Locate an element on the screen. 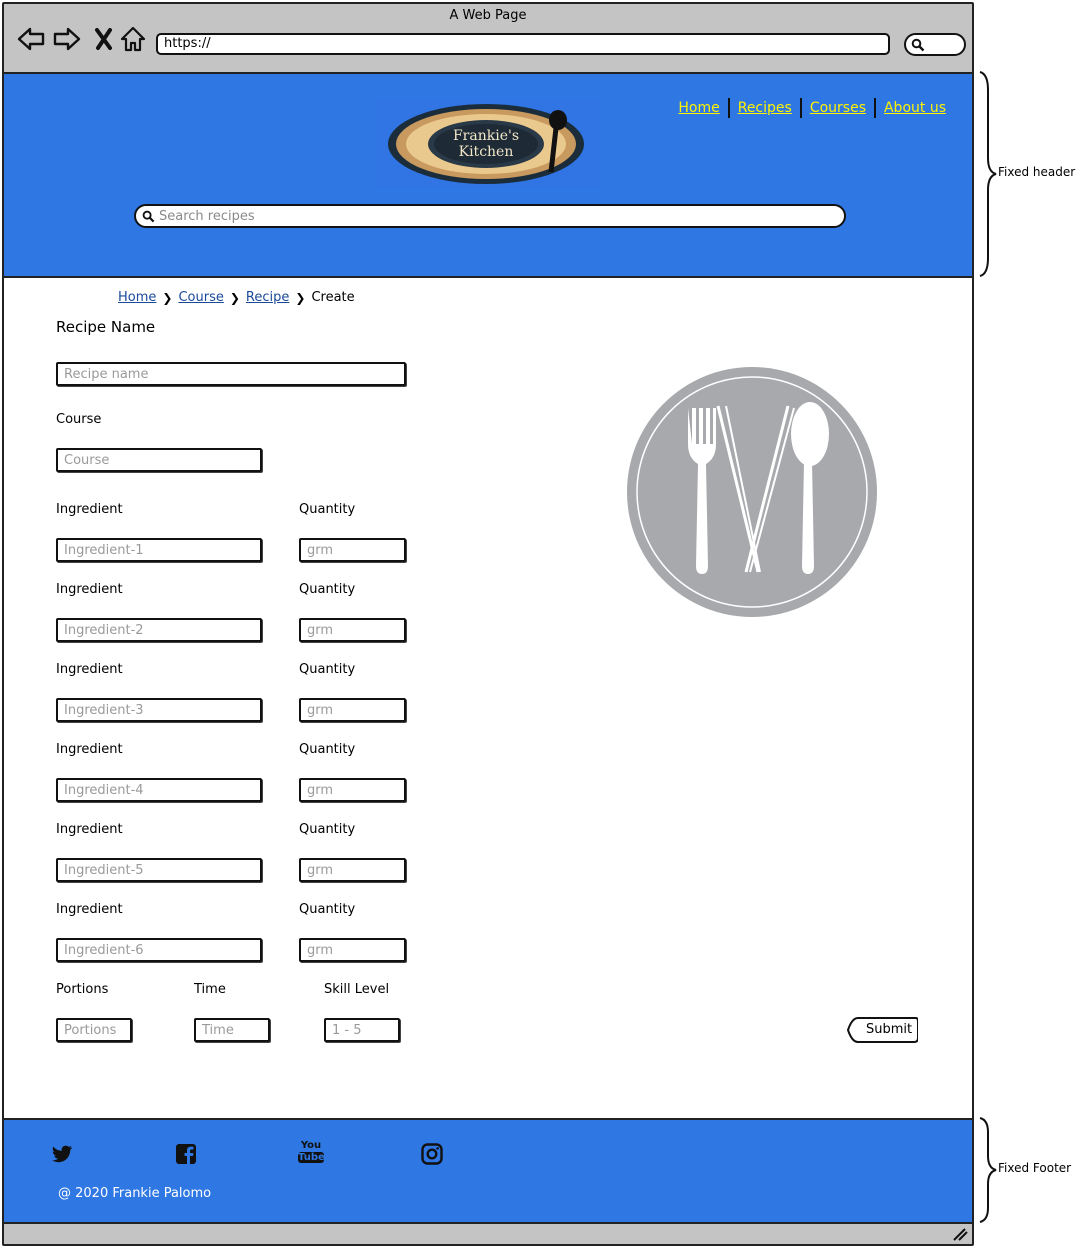 The width and height of the screenshot is (1088, 1248). url-bar: https:// is located at coordinates (523, 44).